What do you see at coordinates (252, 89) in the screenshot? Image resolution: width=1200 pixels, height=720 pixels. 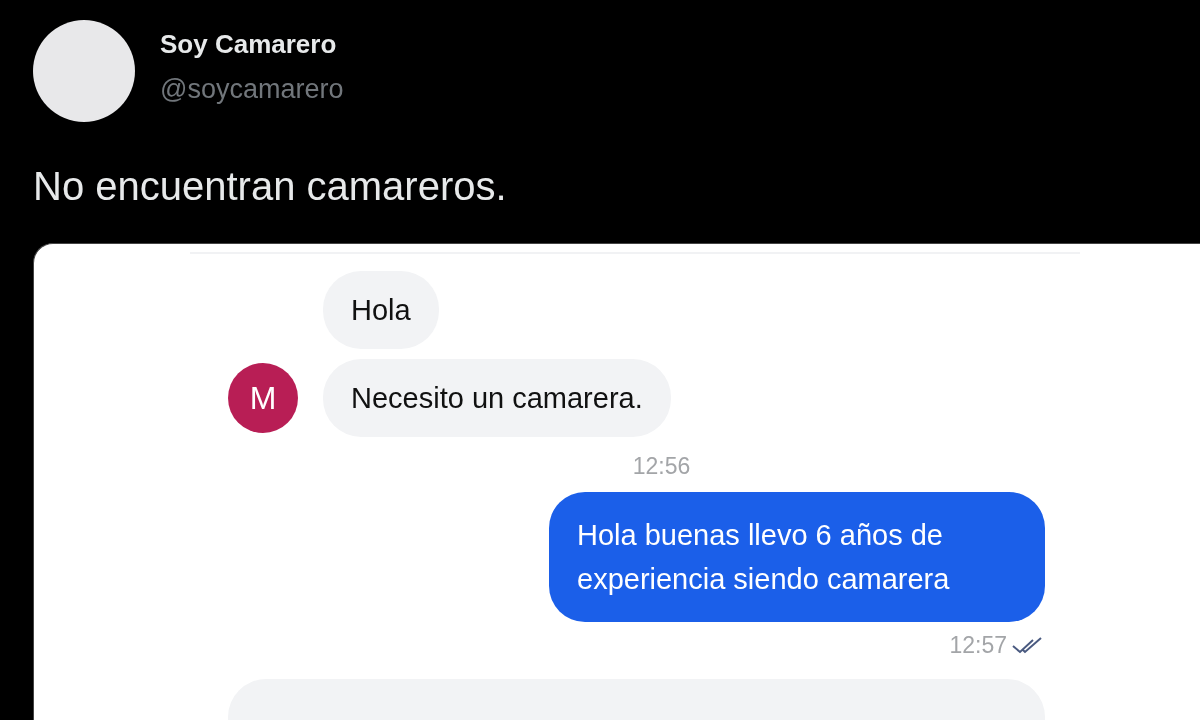 I see `author-handle: @soycamarero` at bounding box center [252, 89].